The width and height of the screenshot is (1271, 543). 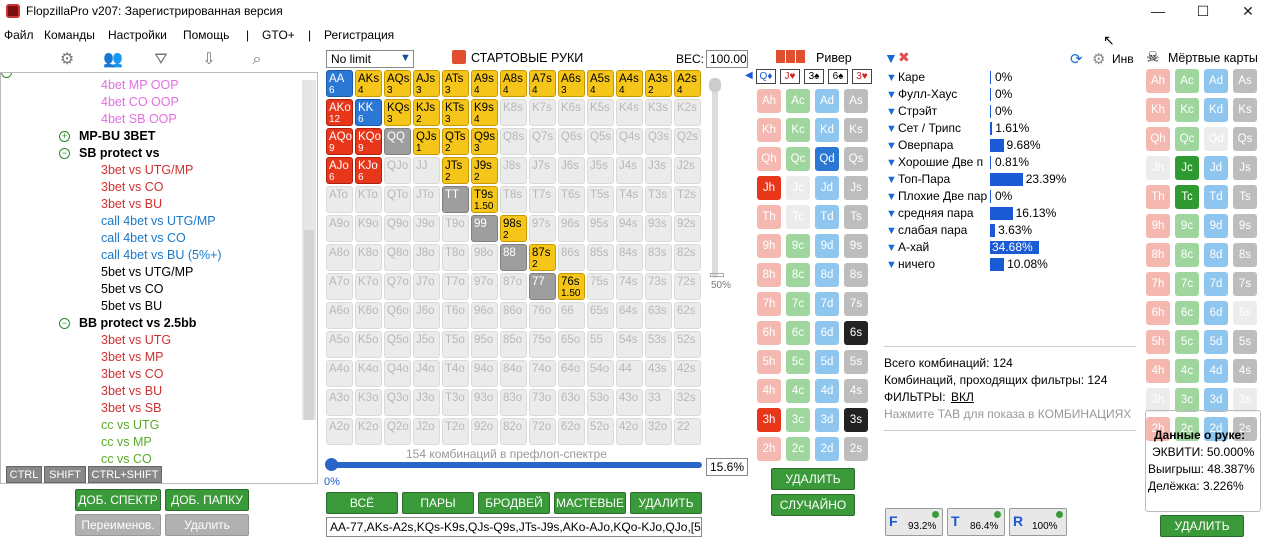 What do you see at coordinates (513, 257) in the screenshot?
I see `hand-cell: 88` at bounding box center [513, 257].